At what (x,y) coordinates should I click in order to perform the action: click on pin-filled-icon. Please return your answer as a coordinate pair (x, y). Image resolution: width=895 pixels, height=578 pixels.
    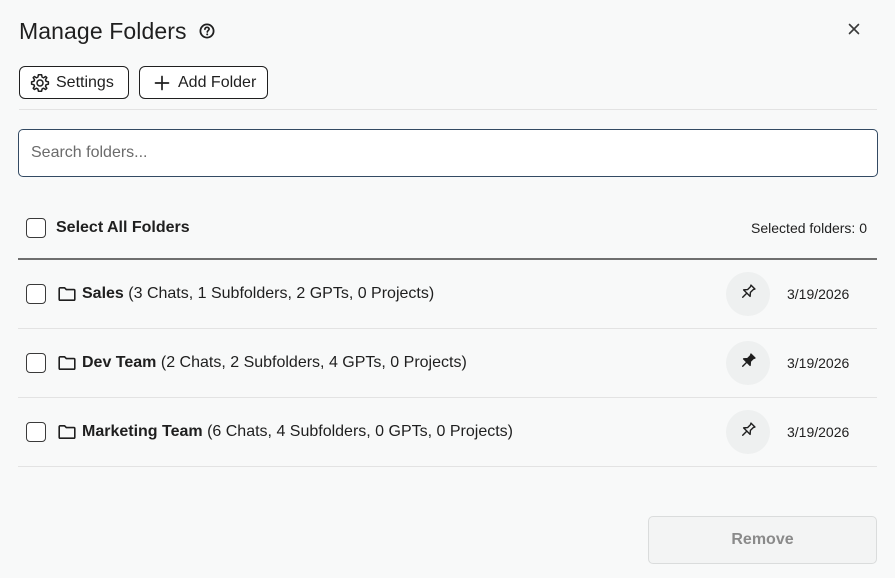
    Looking at the image, I should click on (748, 363).